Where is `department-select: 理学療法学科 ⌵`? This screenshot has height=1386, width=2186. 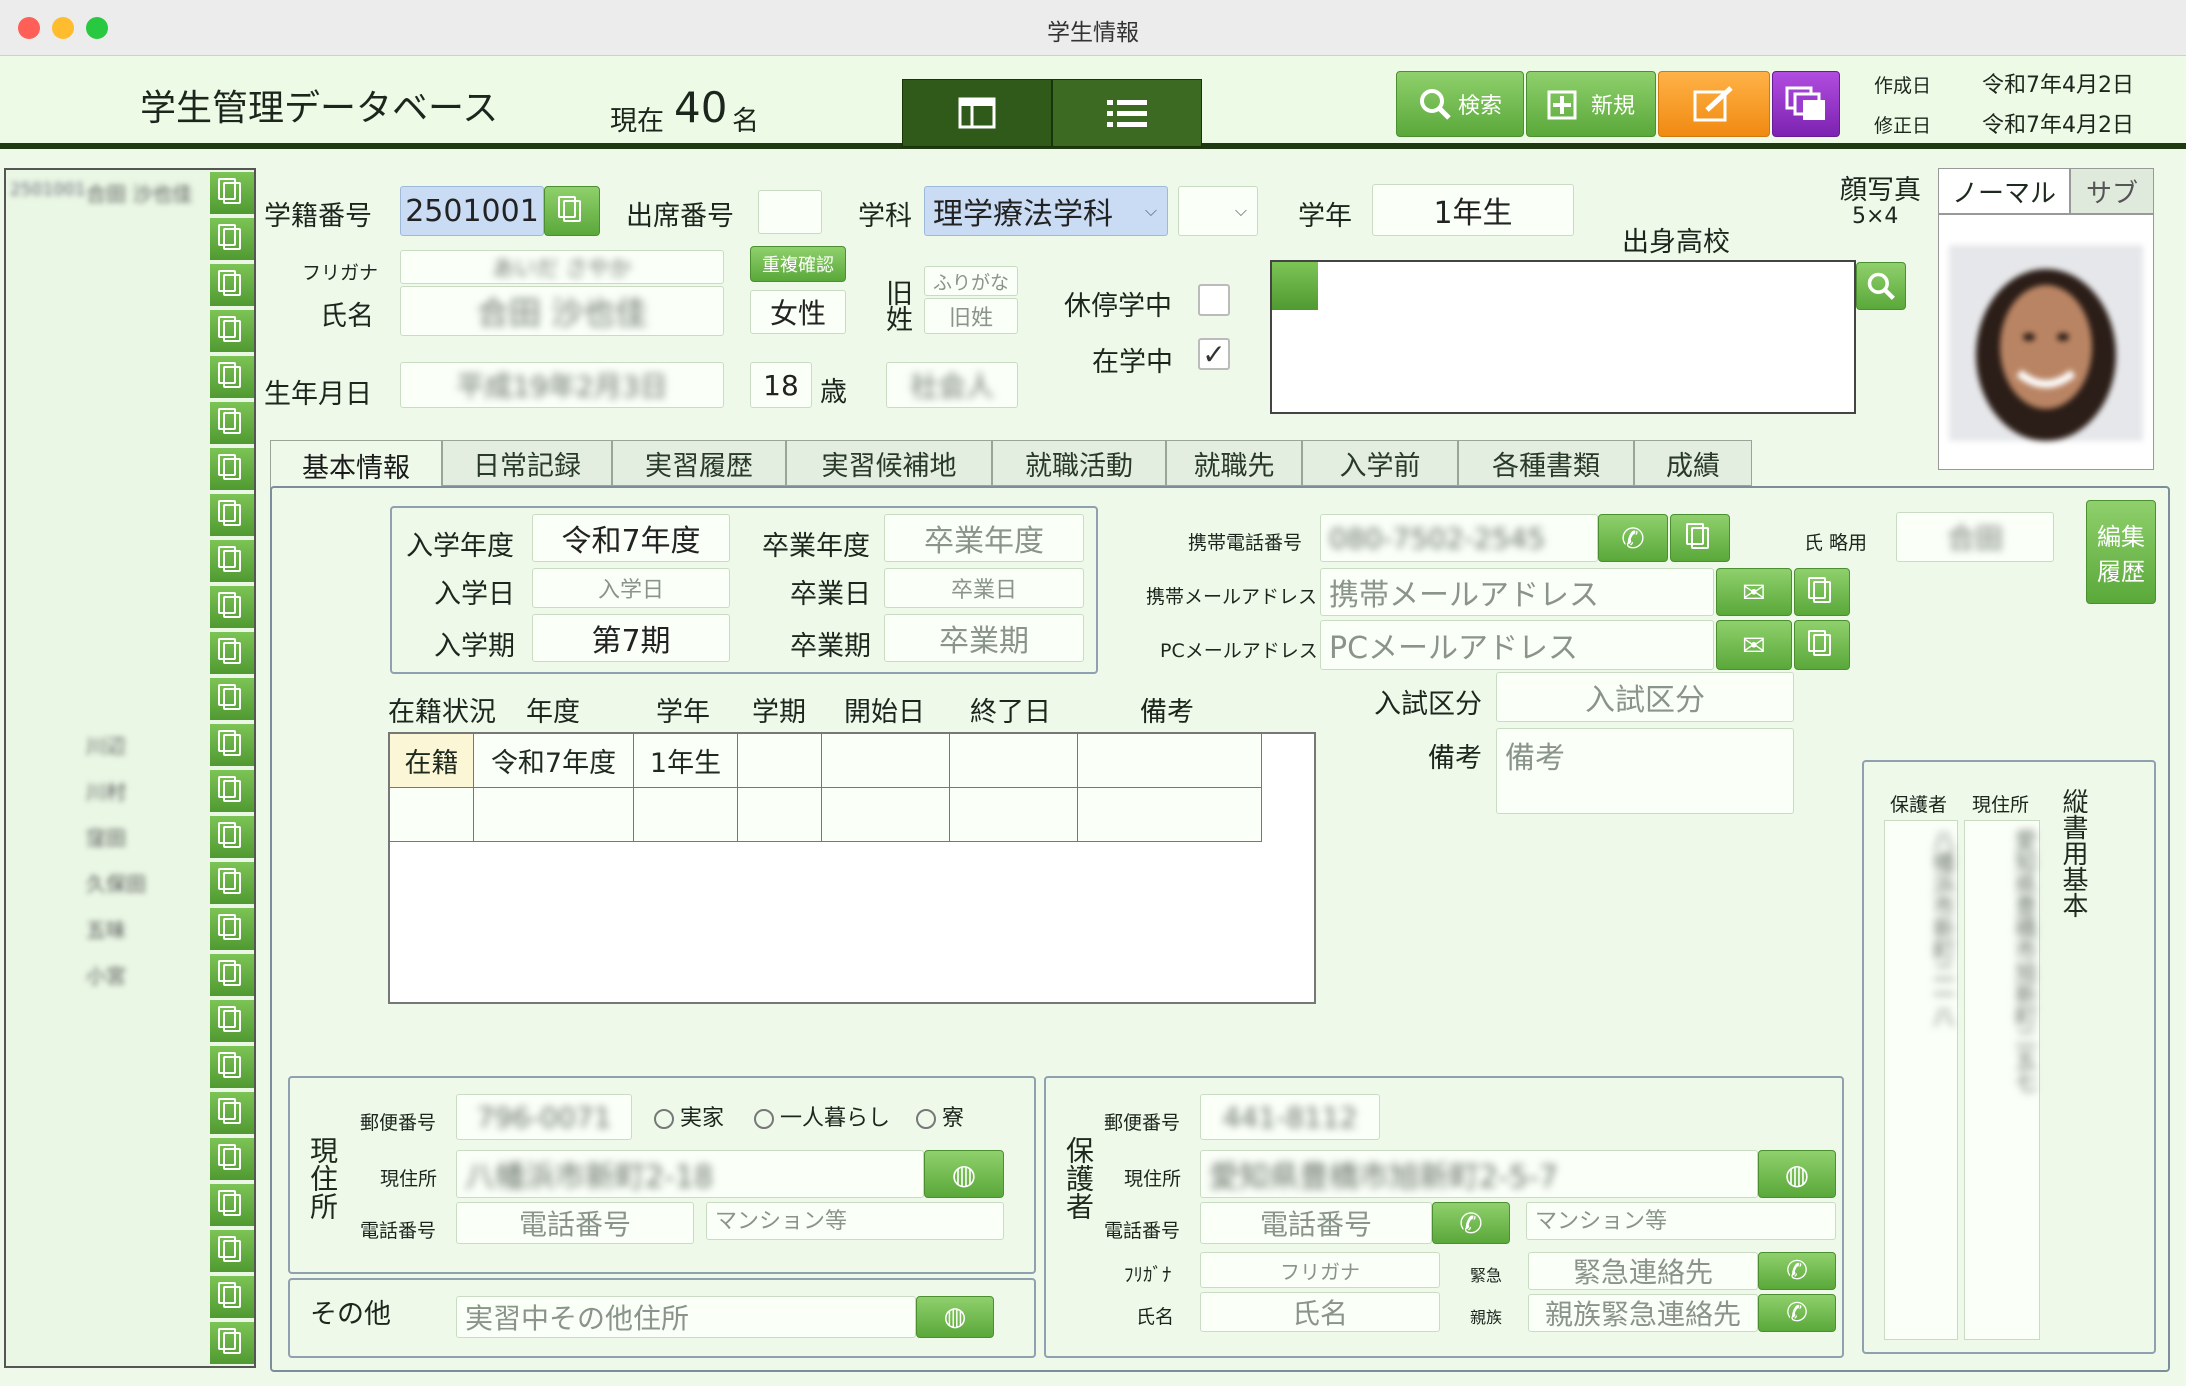 department-select: 理学療法学科 ⌵ is located at coordinates (1046, 211).